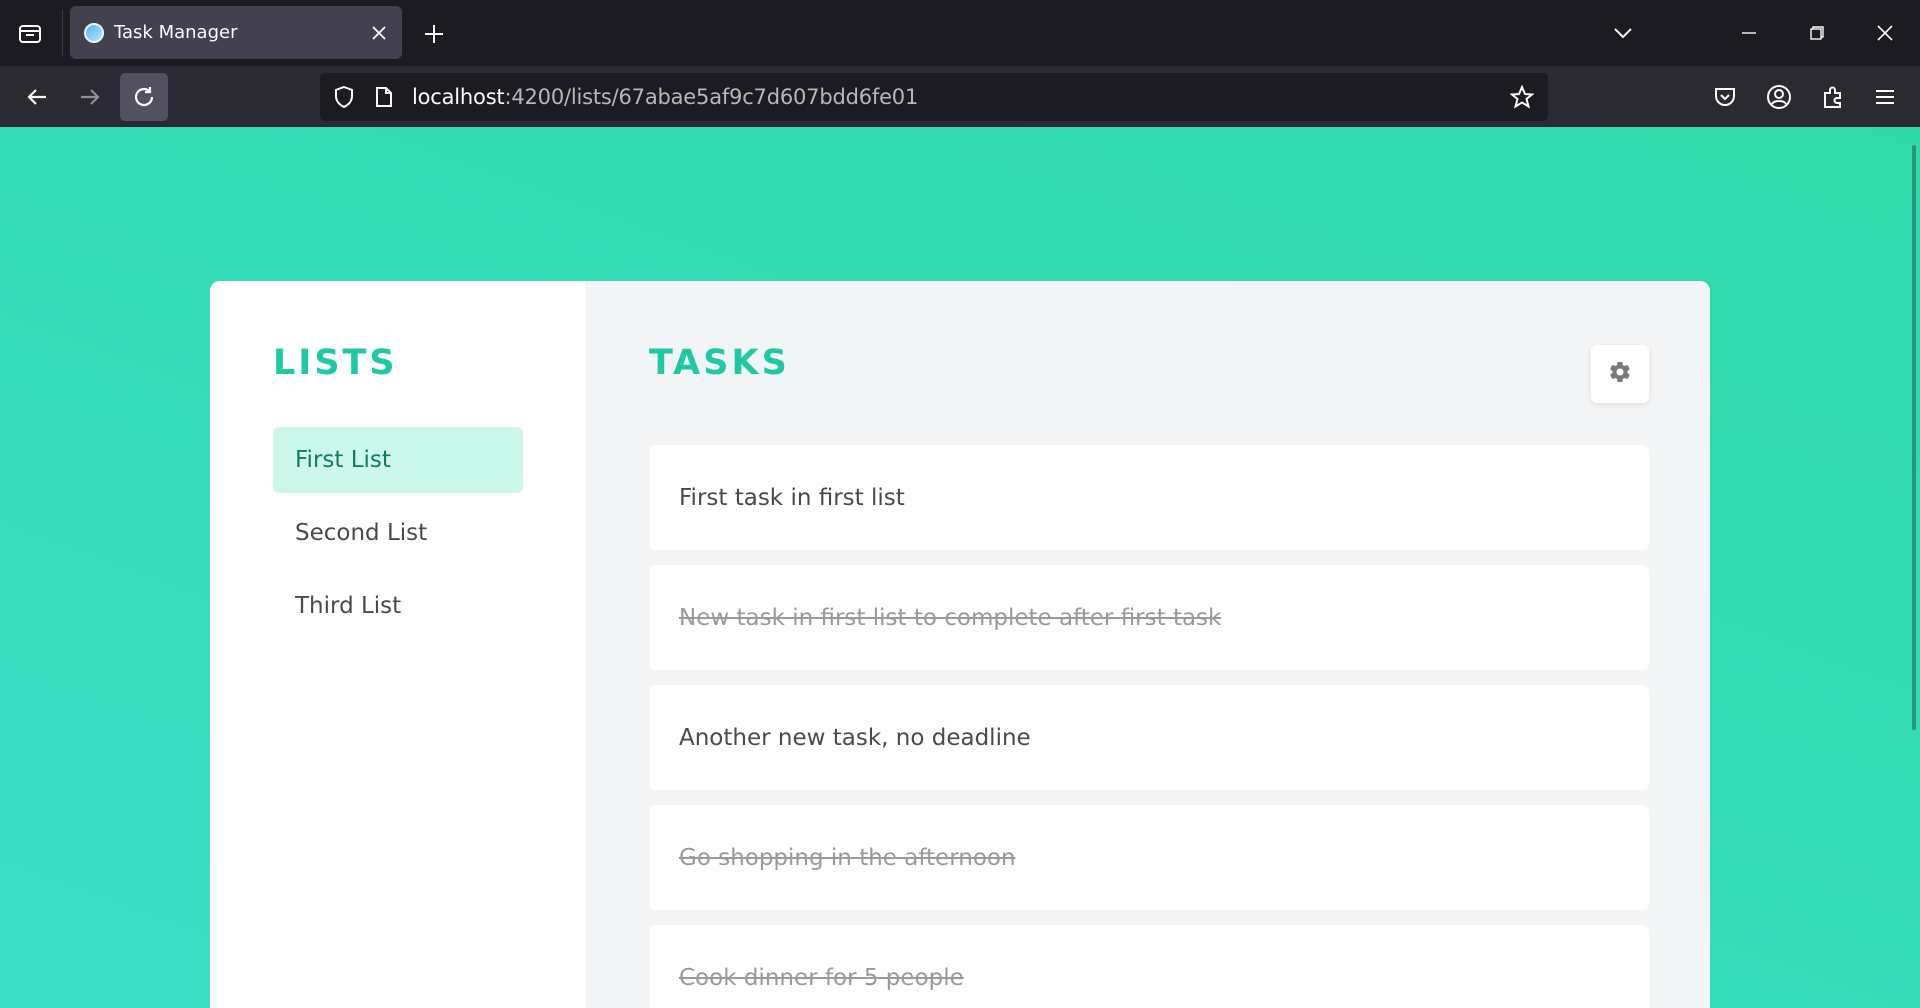 The image size is (1920, 1008). Describe the element at coordinates (176, 32) in the screenshot. I see `tab-title: Task Manager` at that location.